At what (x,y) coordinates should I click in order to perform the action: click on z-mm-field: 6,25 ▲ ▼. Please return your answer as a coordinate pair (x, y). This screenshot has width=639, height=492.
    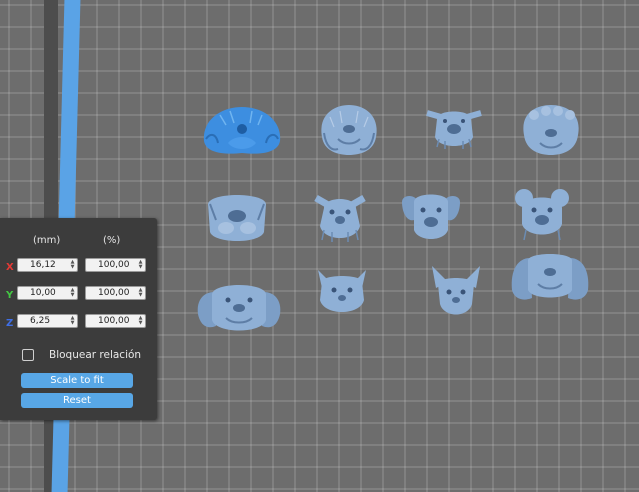
    Looking at the image, I should click on (47, 321).